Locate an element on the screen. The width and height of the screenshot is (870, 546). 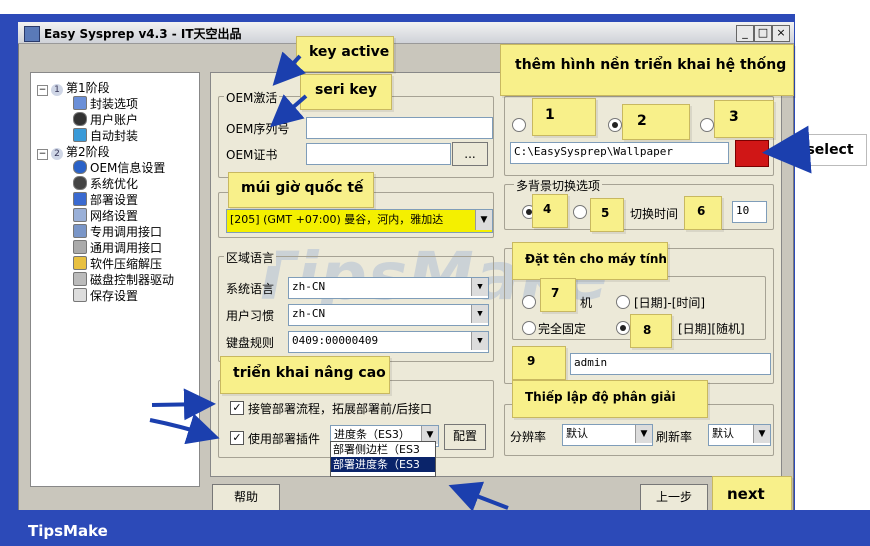
arrow-select is located at coordinates (787, 149).